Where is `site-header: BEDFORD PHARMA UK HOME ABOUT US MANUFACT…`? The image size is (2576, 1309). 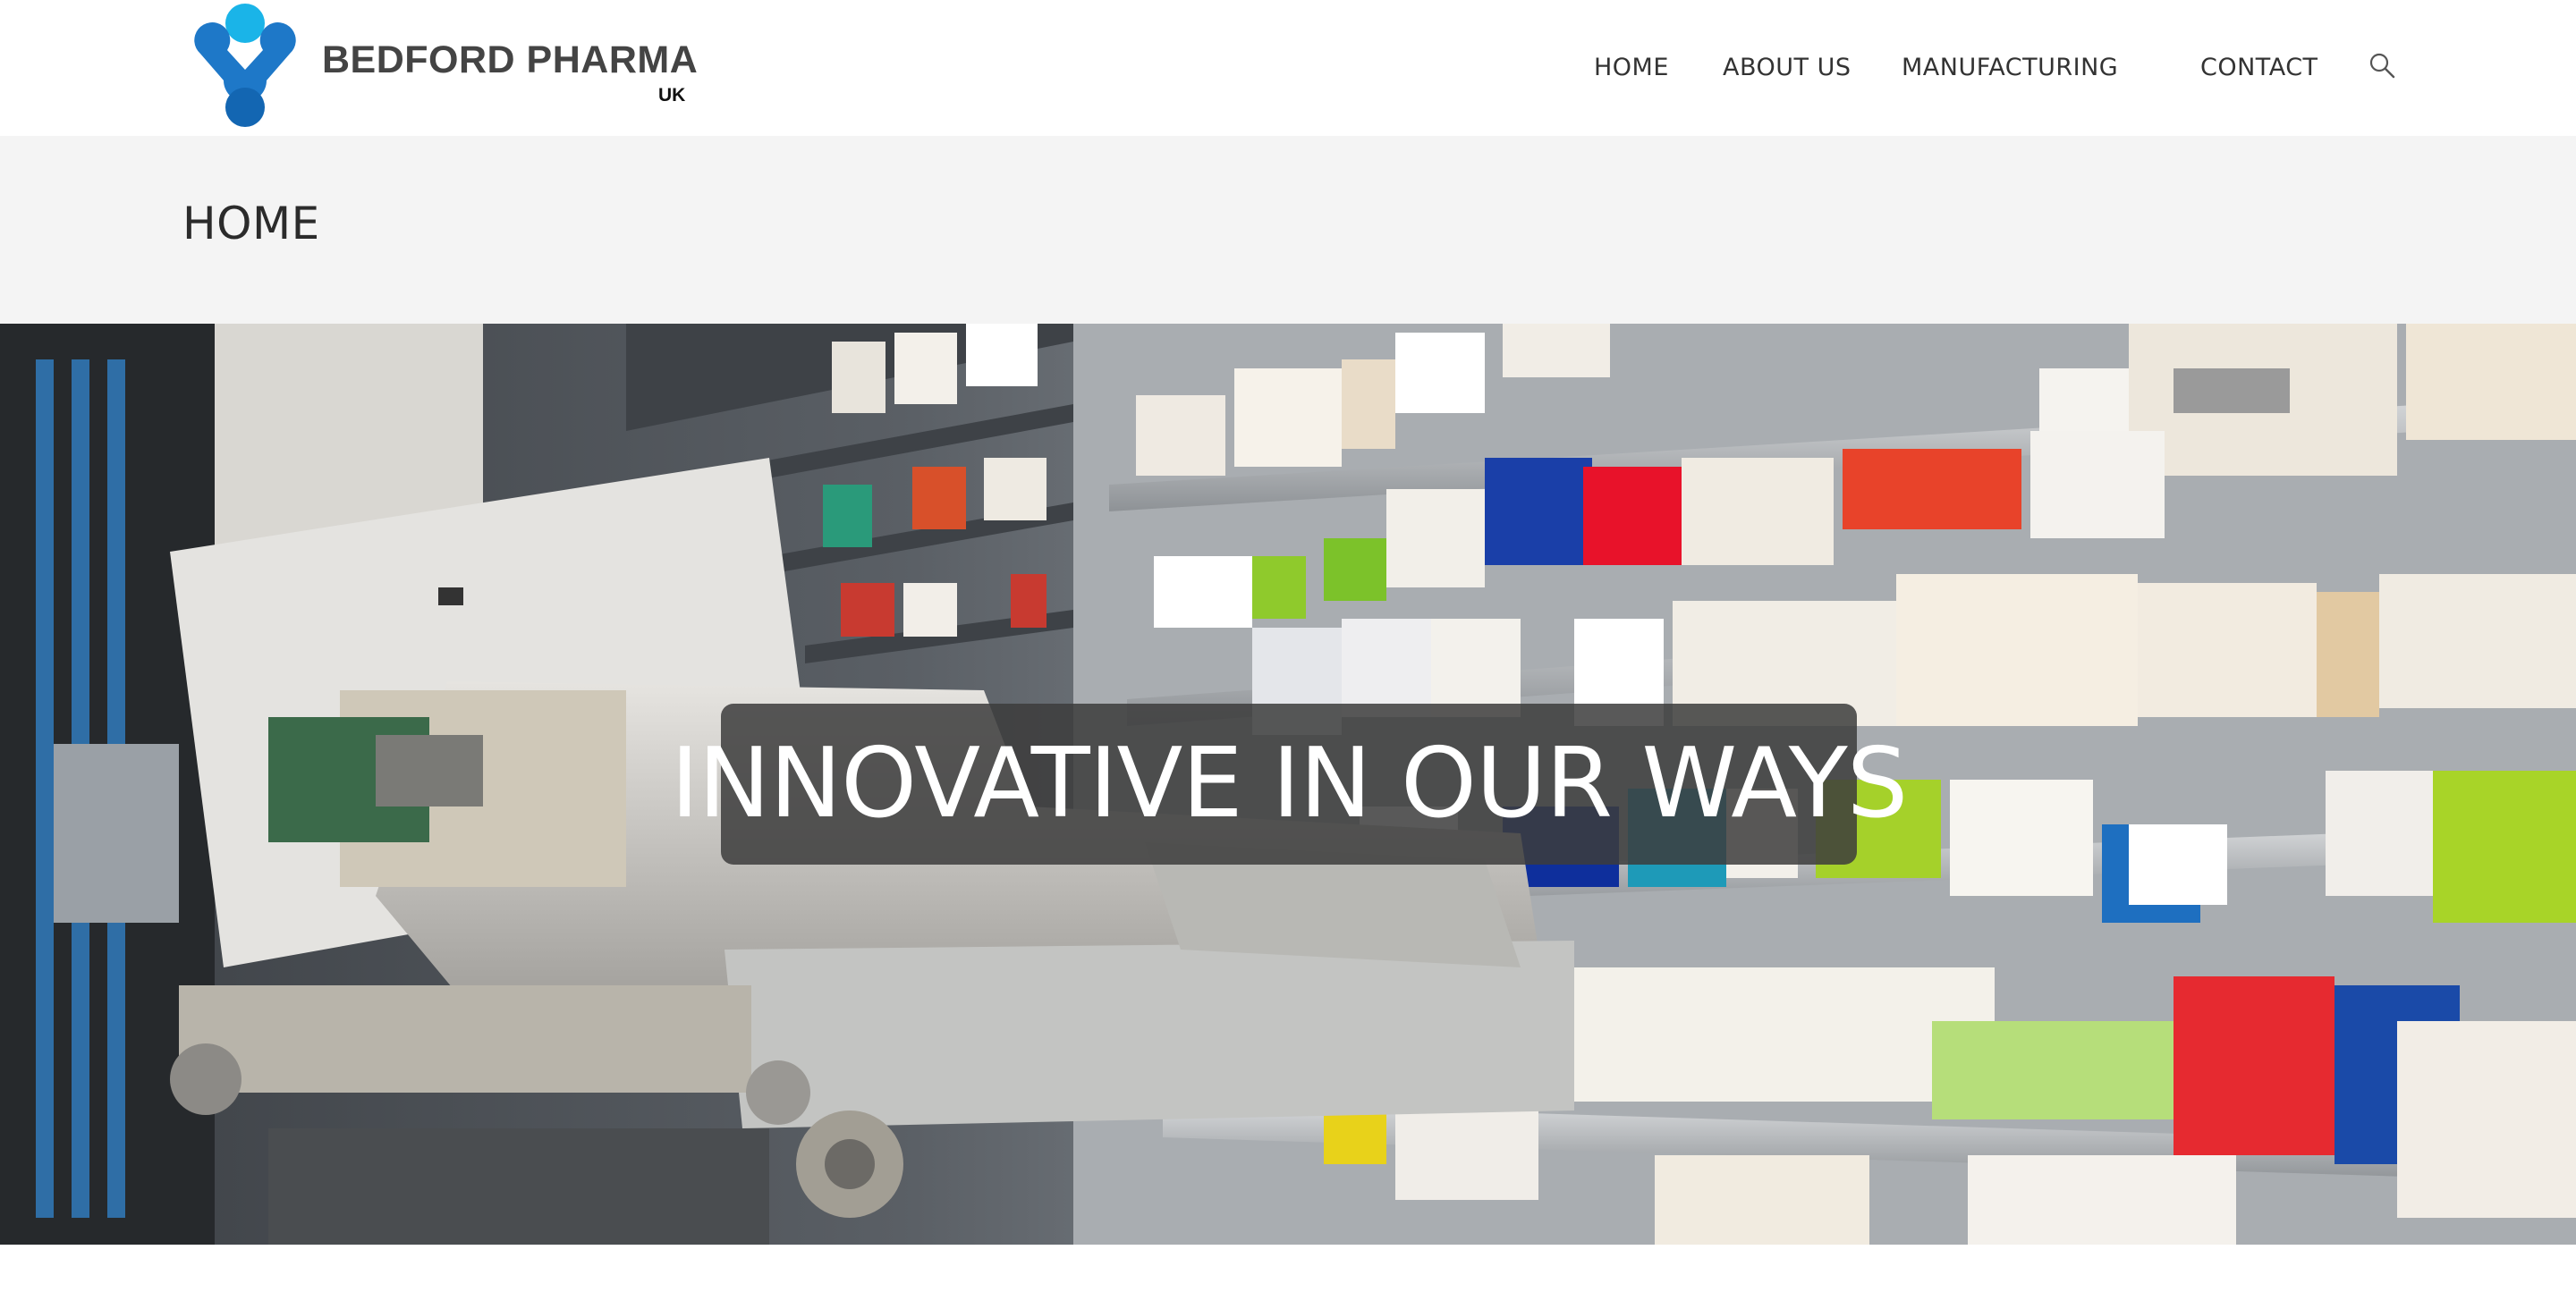
site-header: BEDFORD PHARMA UK HOME ABOUT US MANUFACT… is located at coordinates (1288, 68).